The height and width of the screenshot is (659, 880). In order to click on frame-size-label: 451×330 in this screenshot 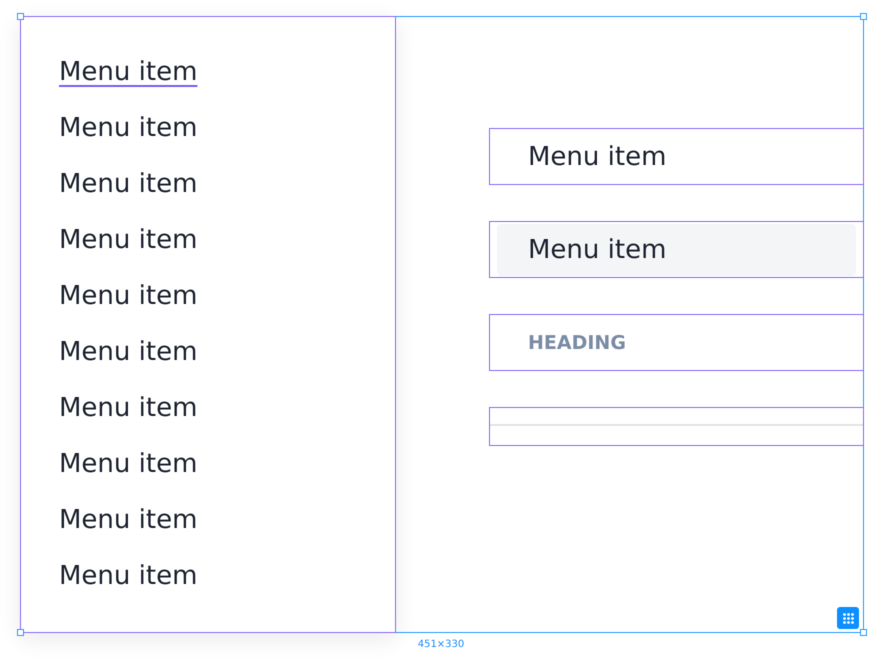, I will do `click(441, 644)`.